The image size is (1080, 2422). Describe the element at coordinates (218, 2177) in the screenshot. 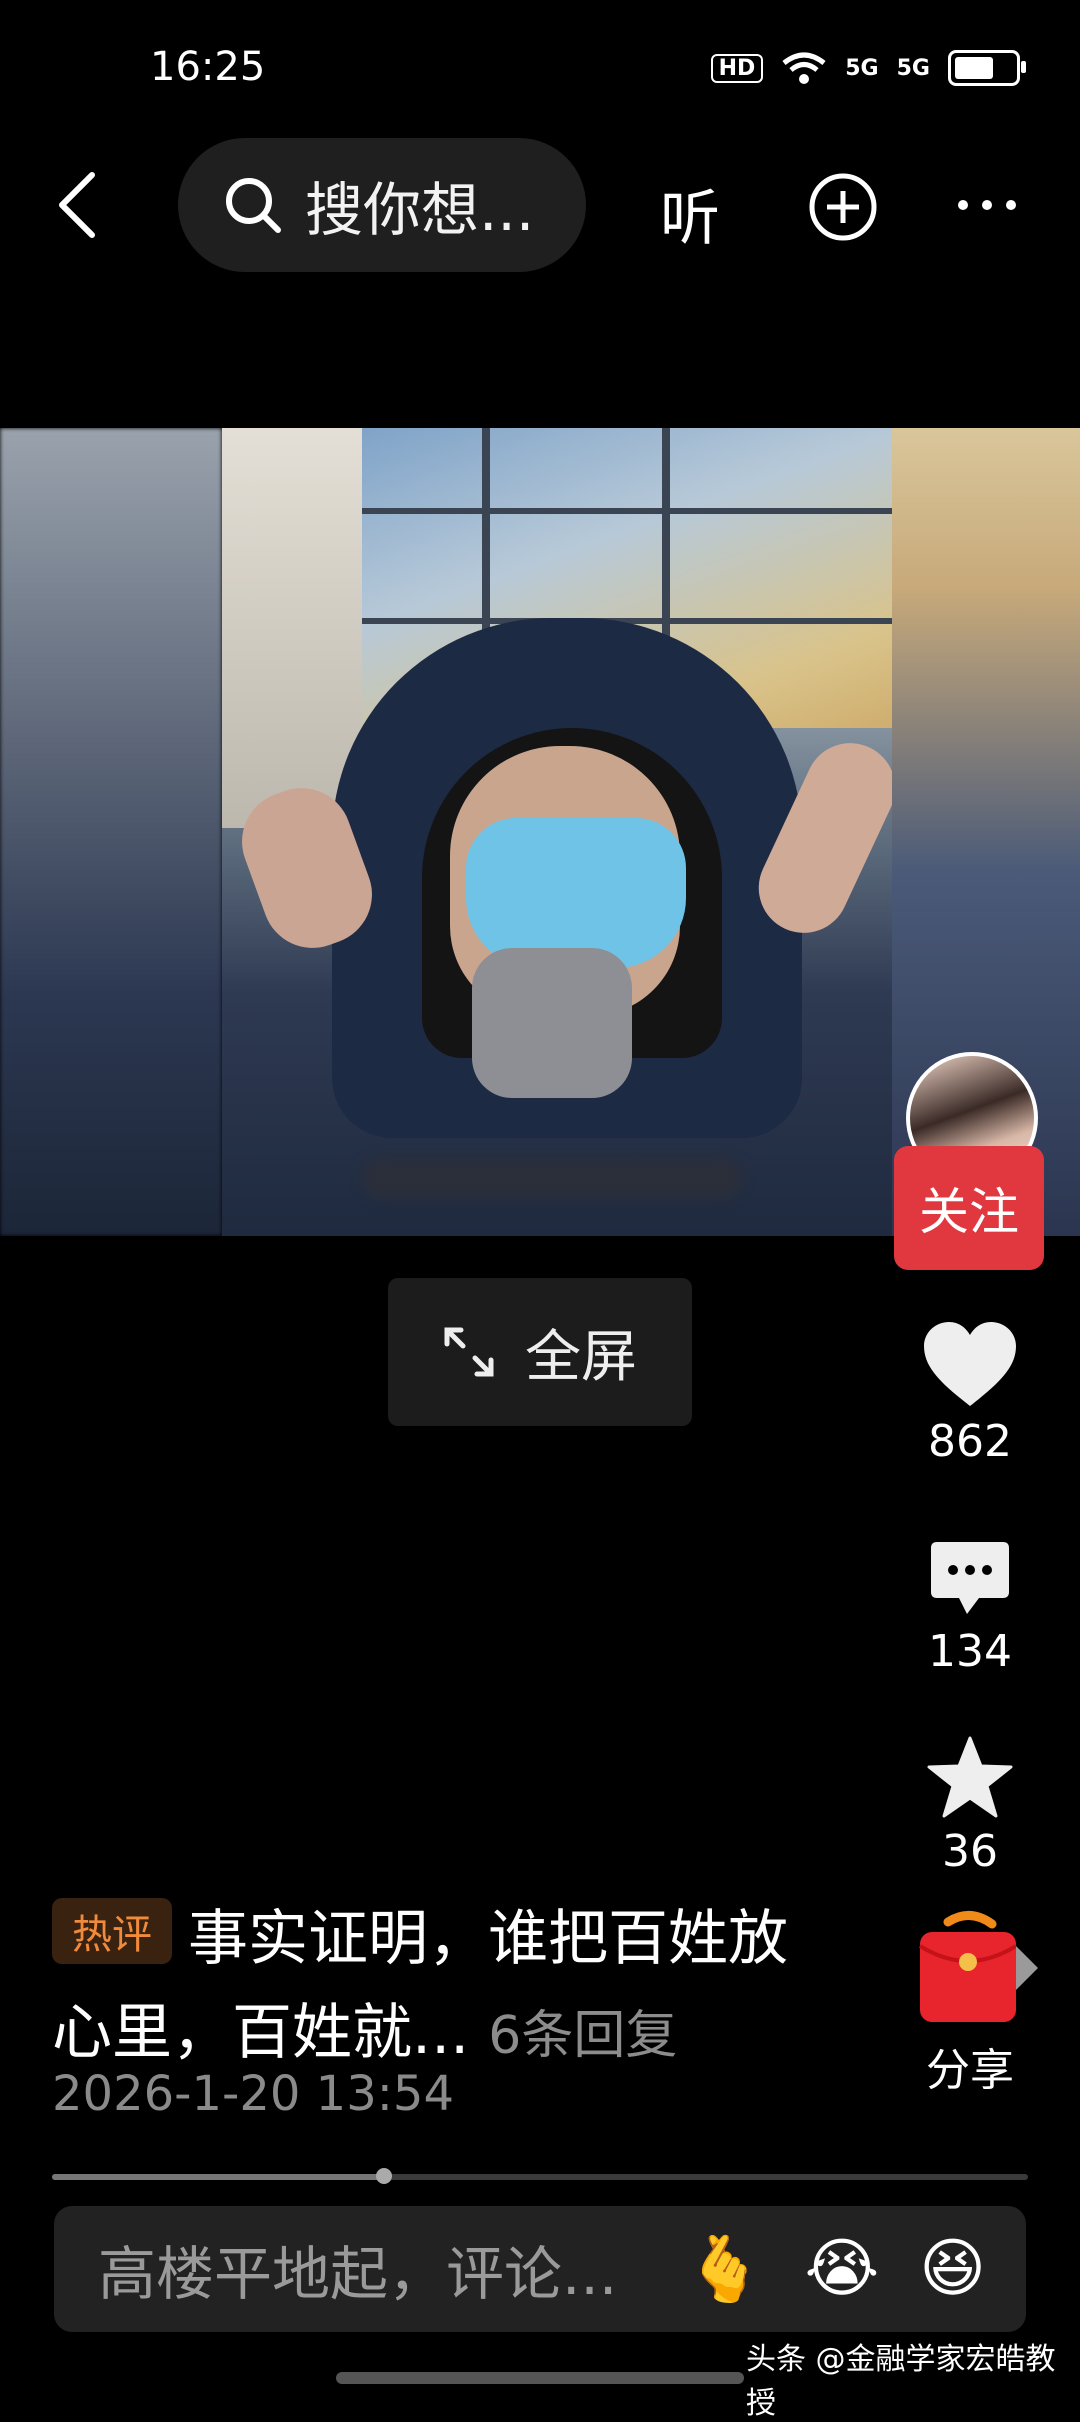

I see `progress-fill` at that location.